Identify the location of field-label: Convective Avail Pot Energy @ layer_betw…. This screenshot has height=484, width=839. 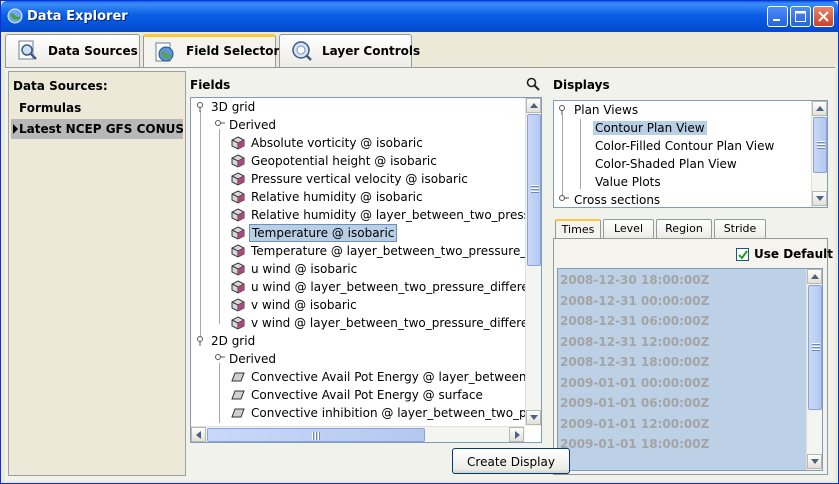
(396, 377).